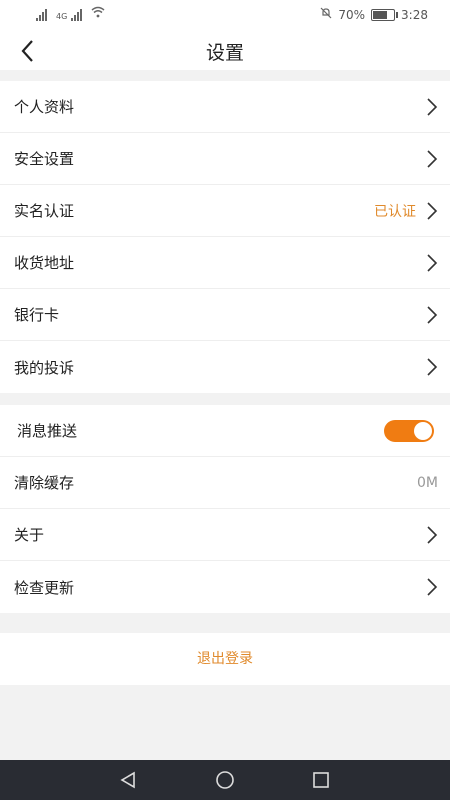  I want to click on row-complaints: 我的投诉, so click(225, 367).